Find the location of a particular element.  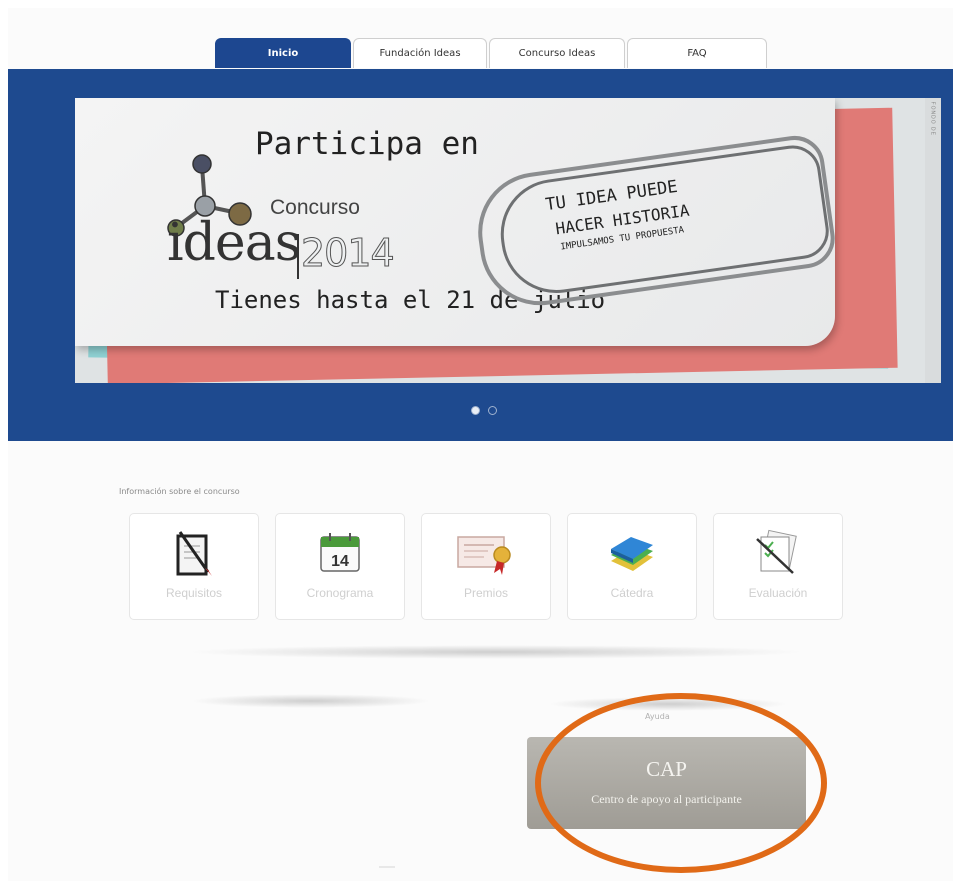

card-label: Cronograma is located at coordinates (340, 593).